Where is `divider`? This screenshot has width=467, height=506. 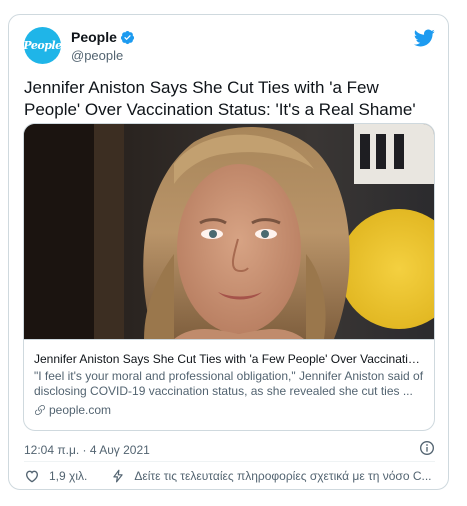 divider is located at coordinates (229, 461).